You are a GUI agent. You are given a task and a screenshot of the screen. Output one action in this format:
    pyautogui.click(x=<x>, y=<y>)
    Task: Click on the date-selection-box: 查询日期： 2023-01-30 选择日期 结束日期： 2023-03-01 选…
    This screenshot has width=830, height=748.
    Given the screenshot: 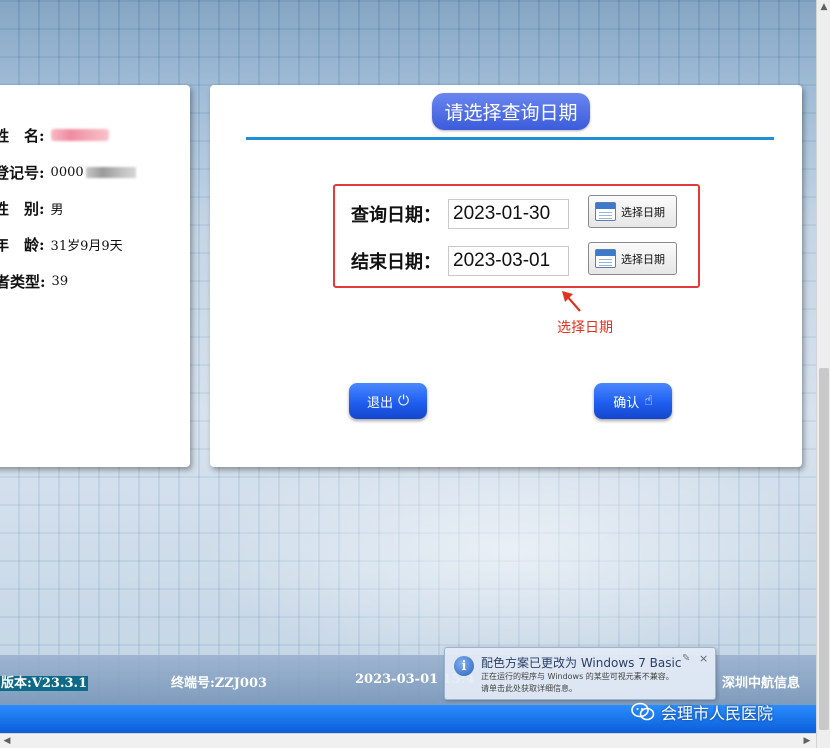 What is the action you would take?
    pyautogui.click(x=516, y=236)
    